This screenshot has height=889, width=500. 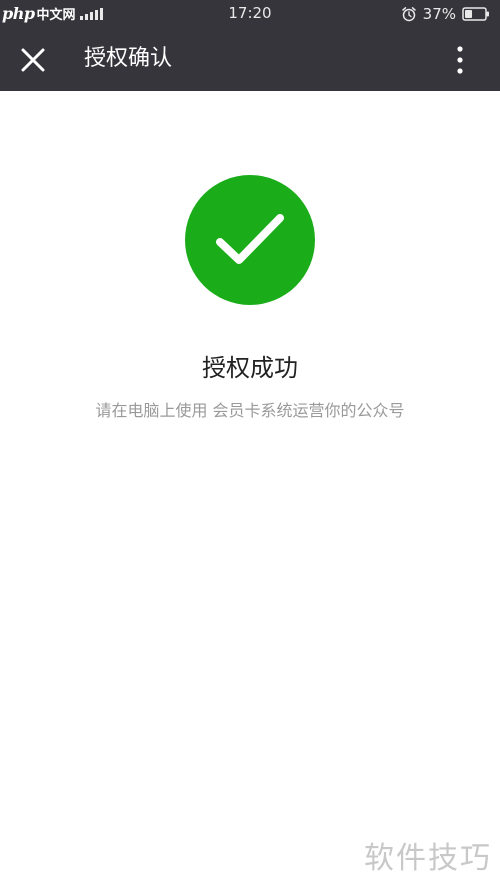 I want to click on battery-icon, so click(x=476, y=13).